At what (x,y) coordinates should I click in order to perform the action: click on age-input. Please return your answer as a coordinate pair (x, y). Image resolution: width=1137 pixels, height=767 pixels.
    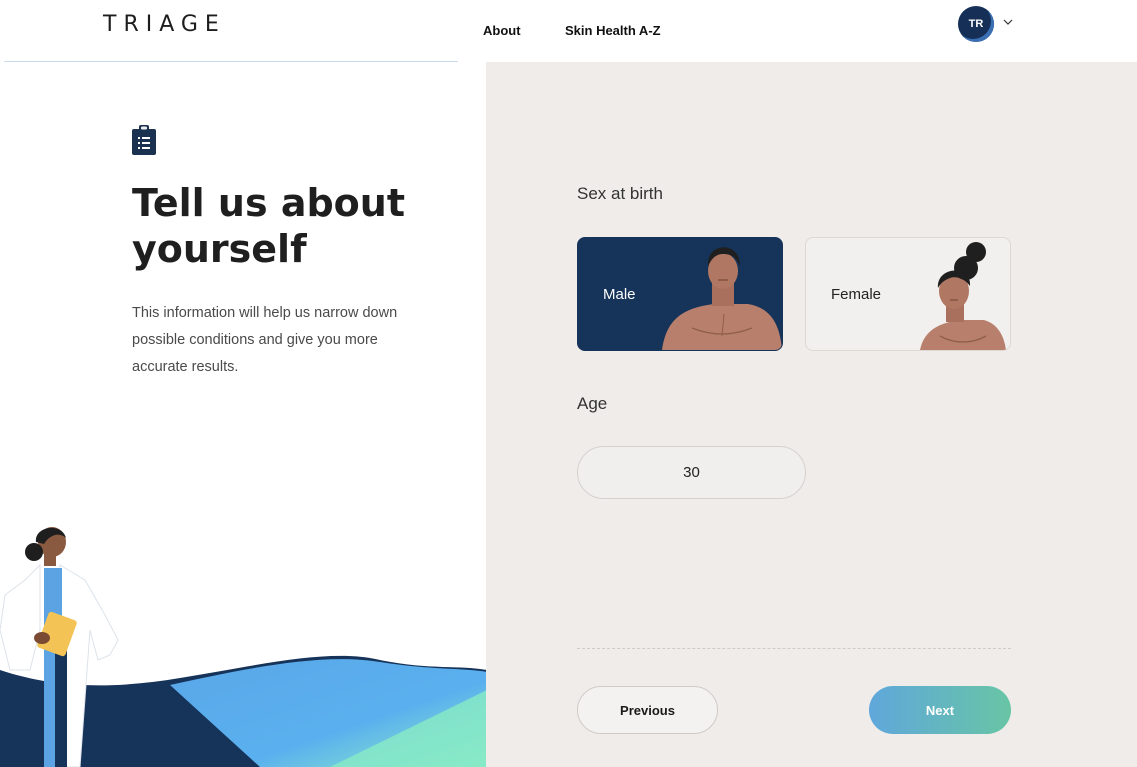
    Looking at the image, I should click on (691, 472).